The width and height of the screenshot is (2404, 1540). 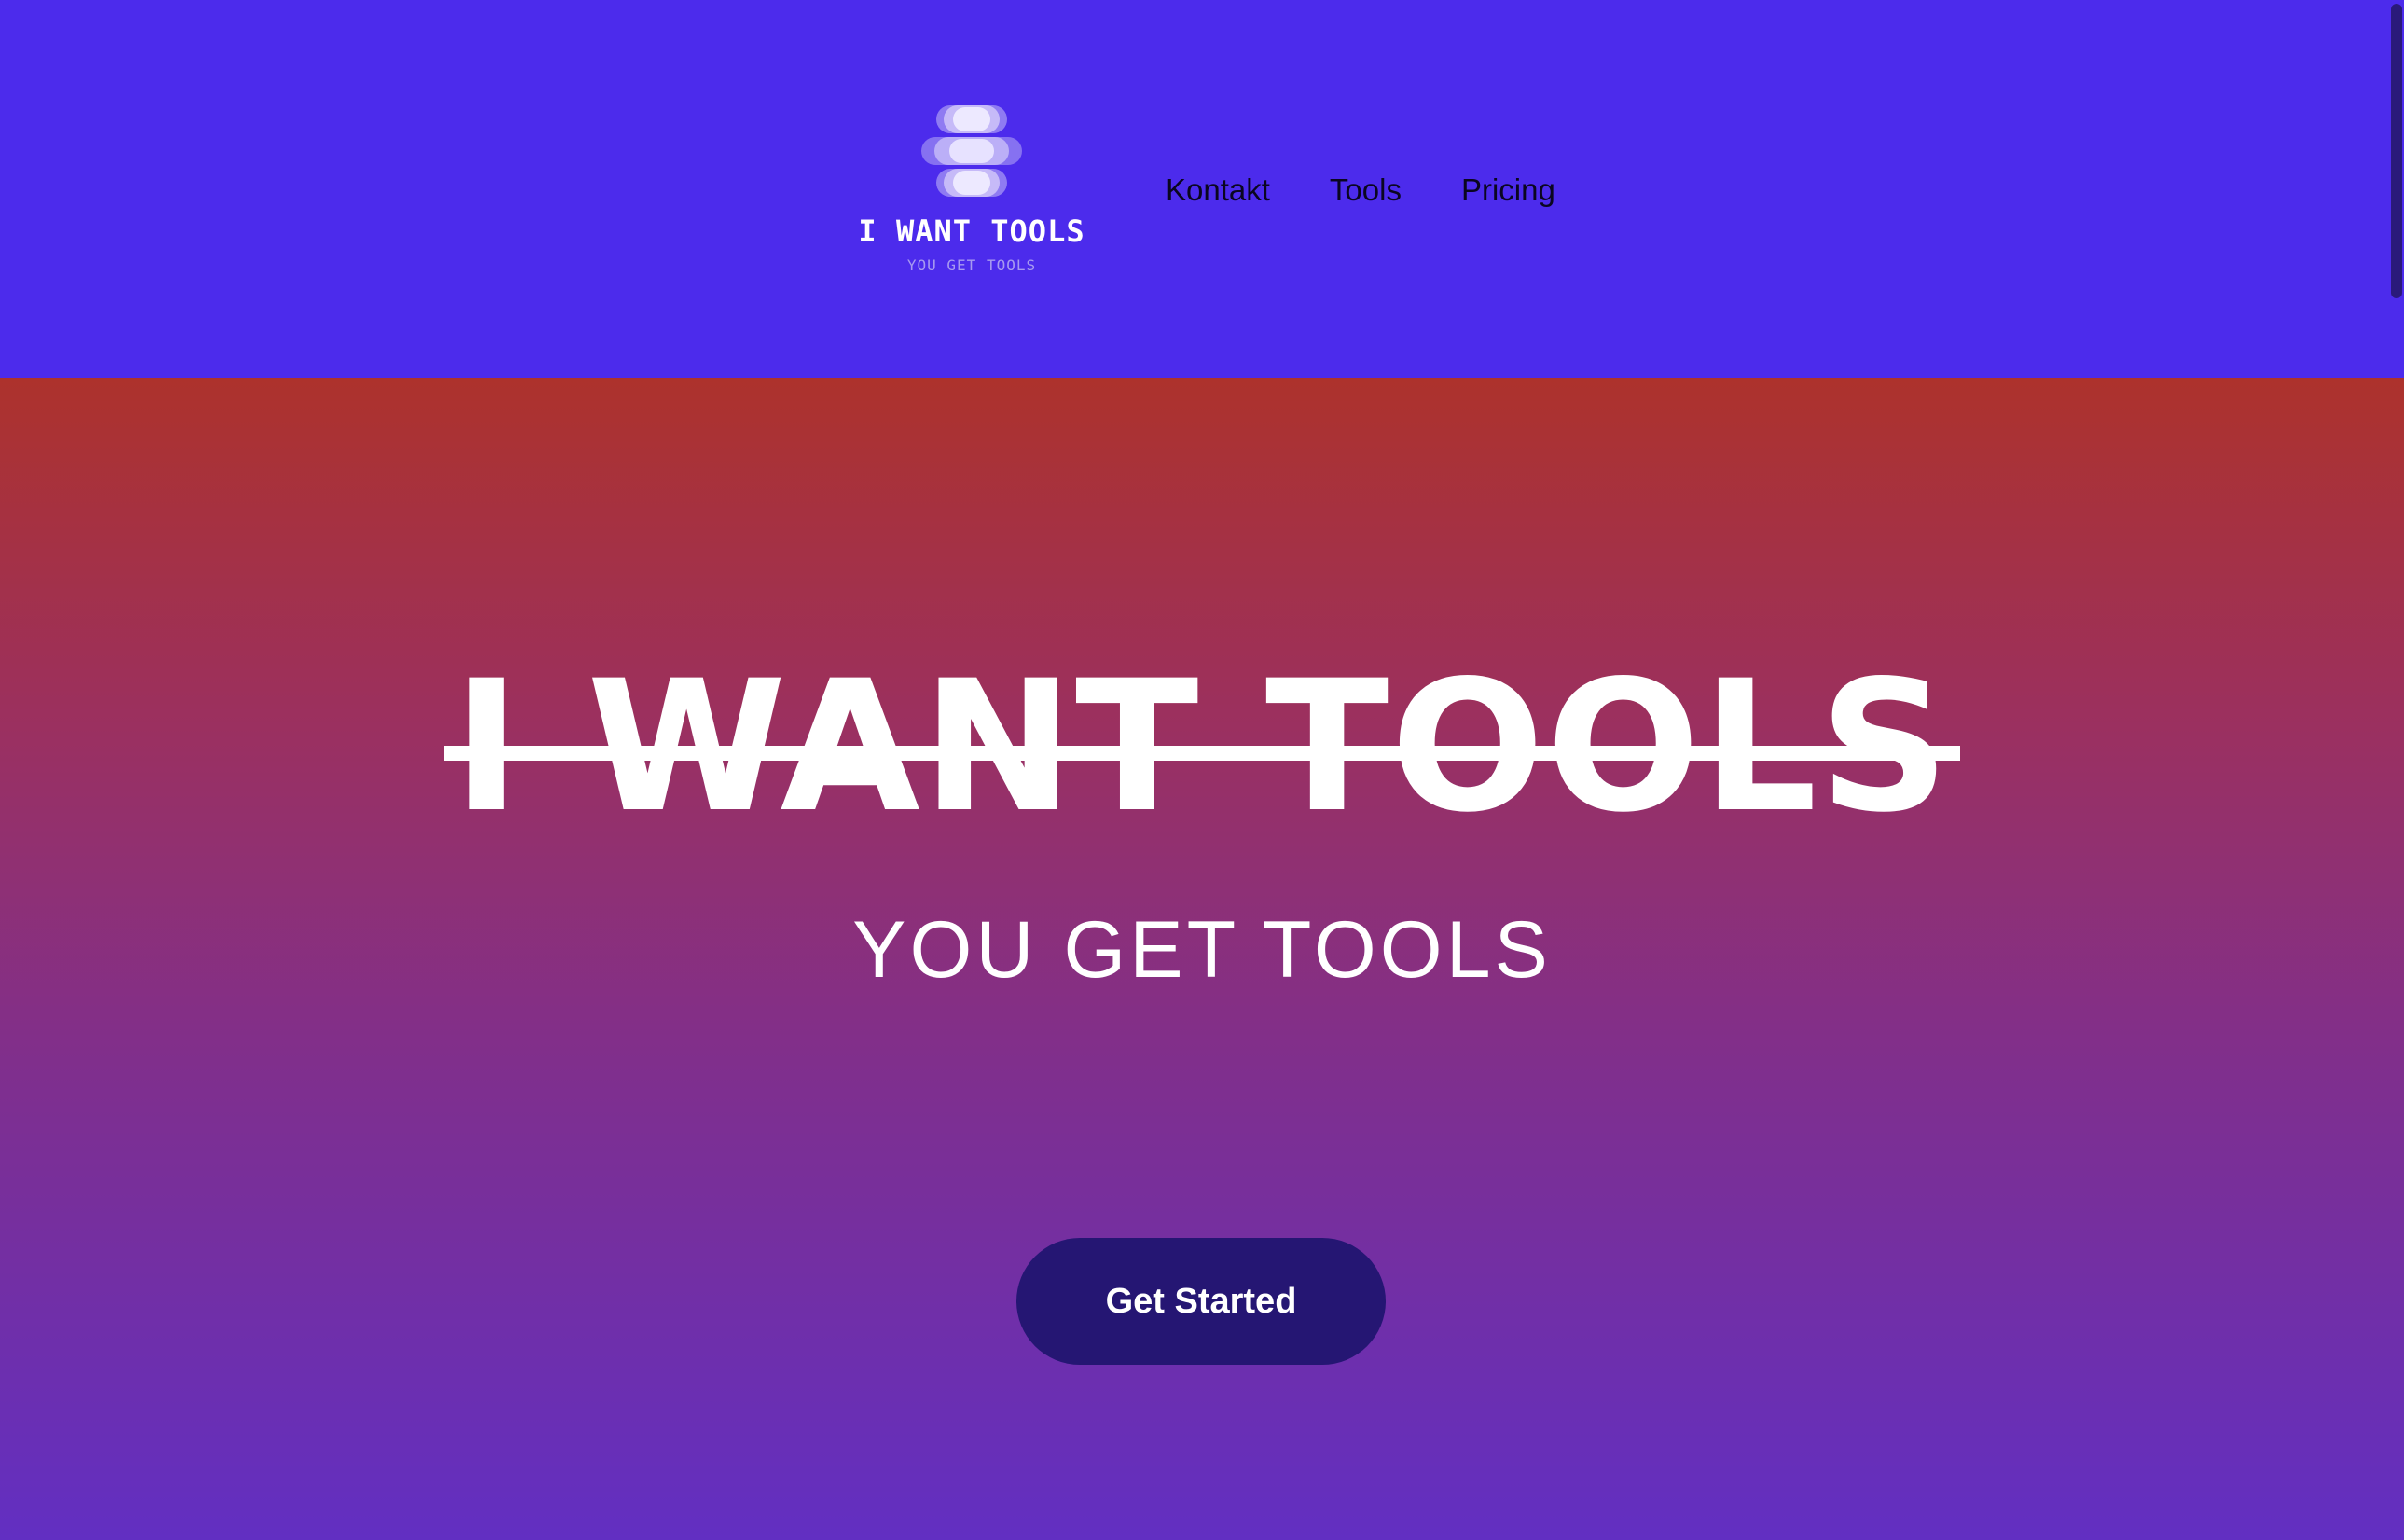 I want to click on nav-link-pricing: Pricing, so click(x=1508, y=190).